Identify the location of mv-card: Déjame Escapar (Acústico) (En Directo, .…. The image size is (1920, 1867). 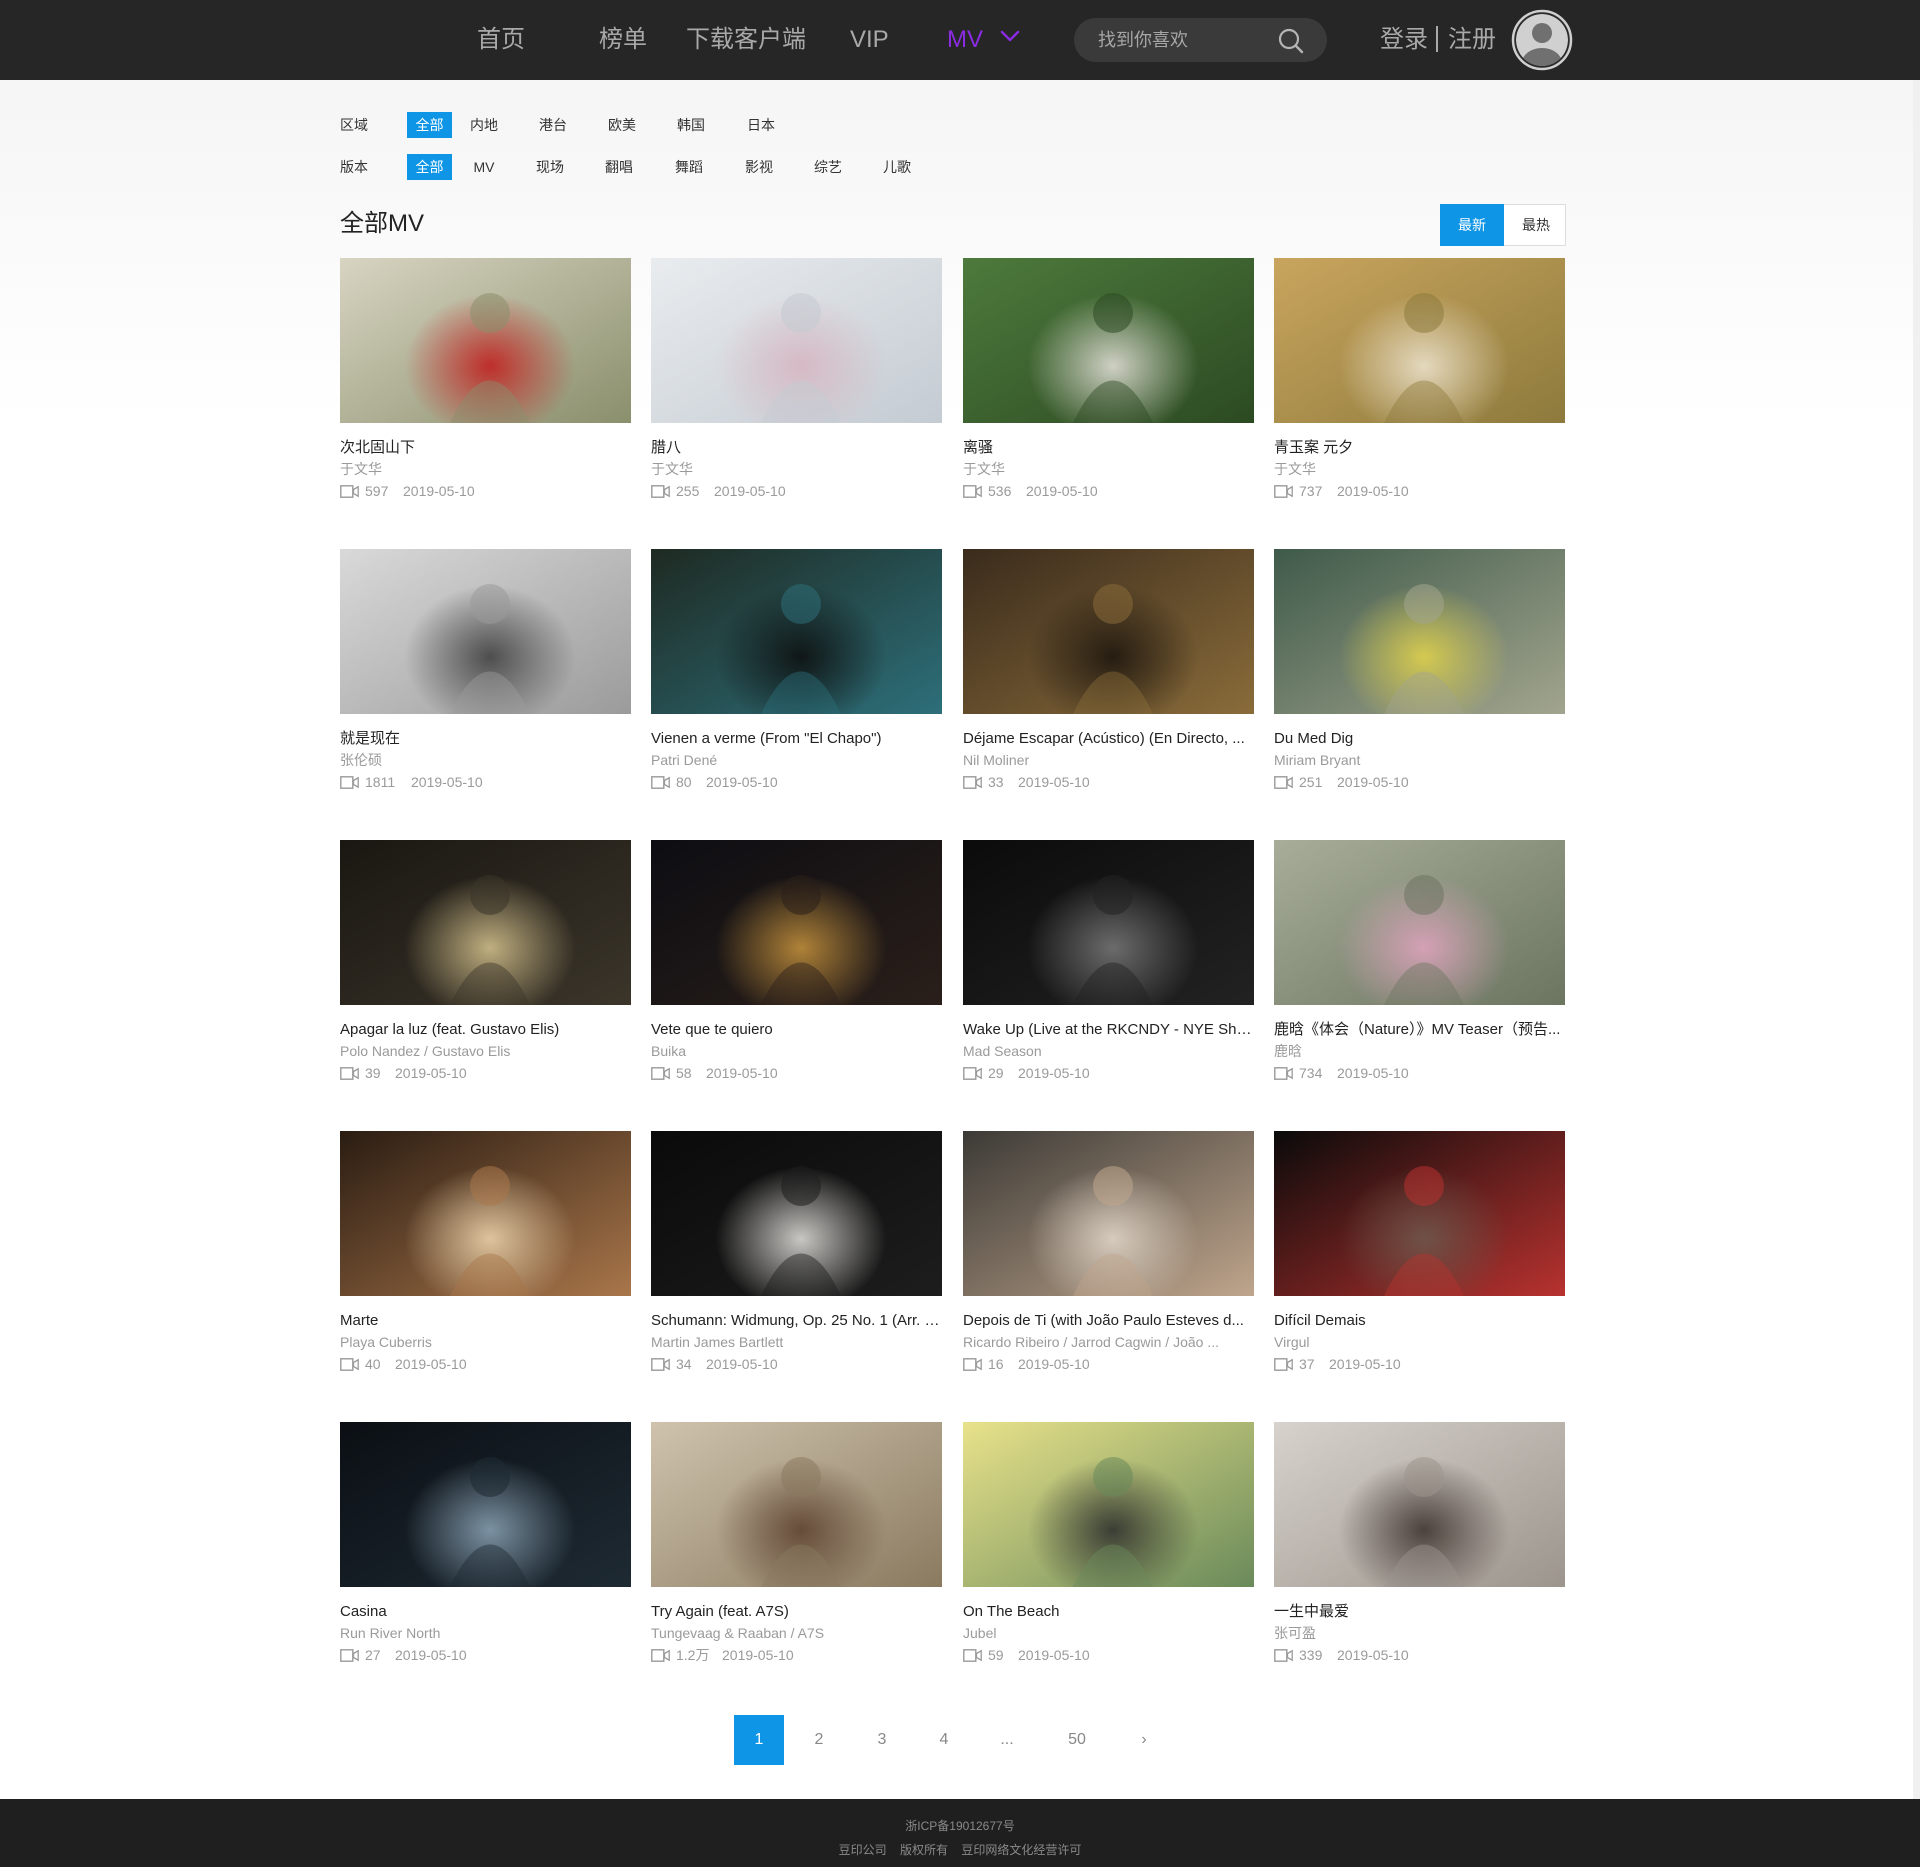
(1108, 674).